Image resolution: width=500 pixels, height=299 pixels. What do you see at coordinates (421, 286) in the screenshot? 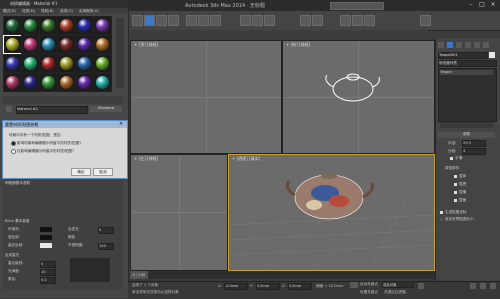
I see `play-icon` at bounding box center [421, 286].